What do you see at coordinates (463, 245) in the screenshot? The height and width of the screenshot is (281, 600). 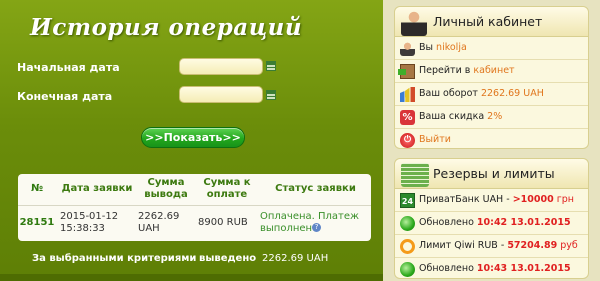 I see `qiwi-prefix: Лимит Qiwi RUB -` at bounding box center [463, 245].